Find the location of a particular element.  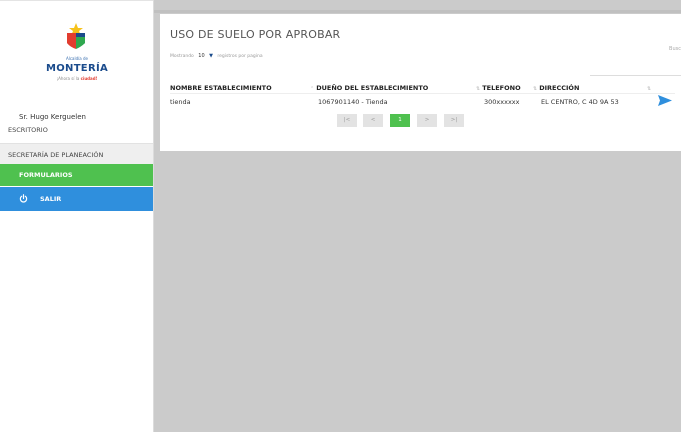

send-icon is located at coordinates (665, 100).